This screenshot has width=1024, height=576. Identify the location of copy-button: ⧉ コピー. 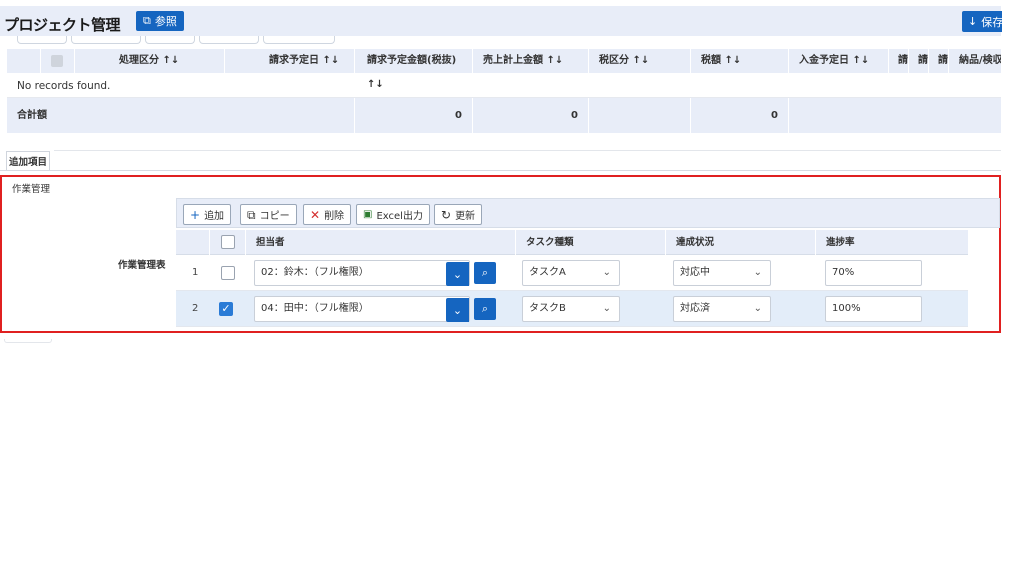
(268, 214).